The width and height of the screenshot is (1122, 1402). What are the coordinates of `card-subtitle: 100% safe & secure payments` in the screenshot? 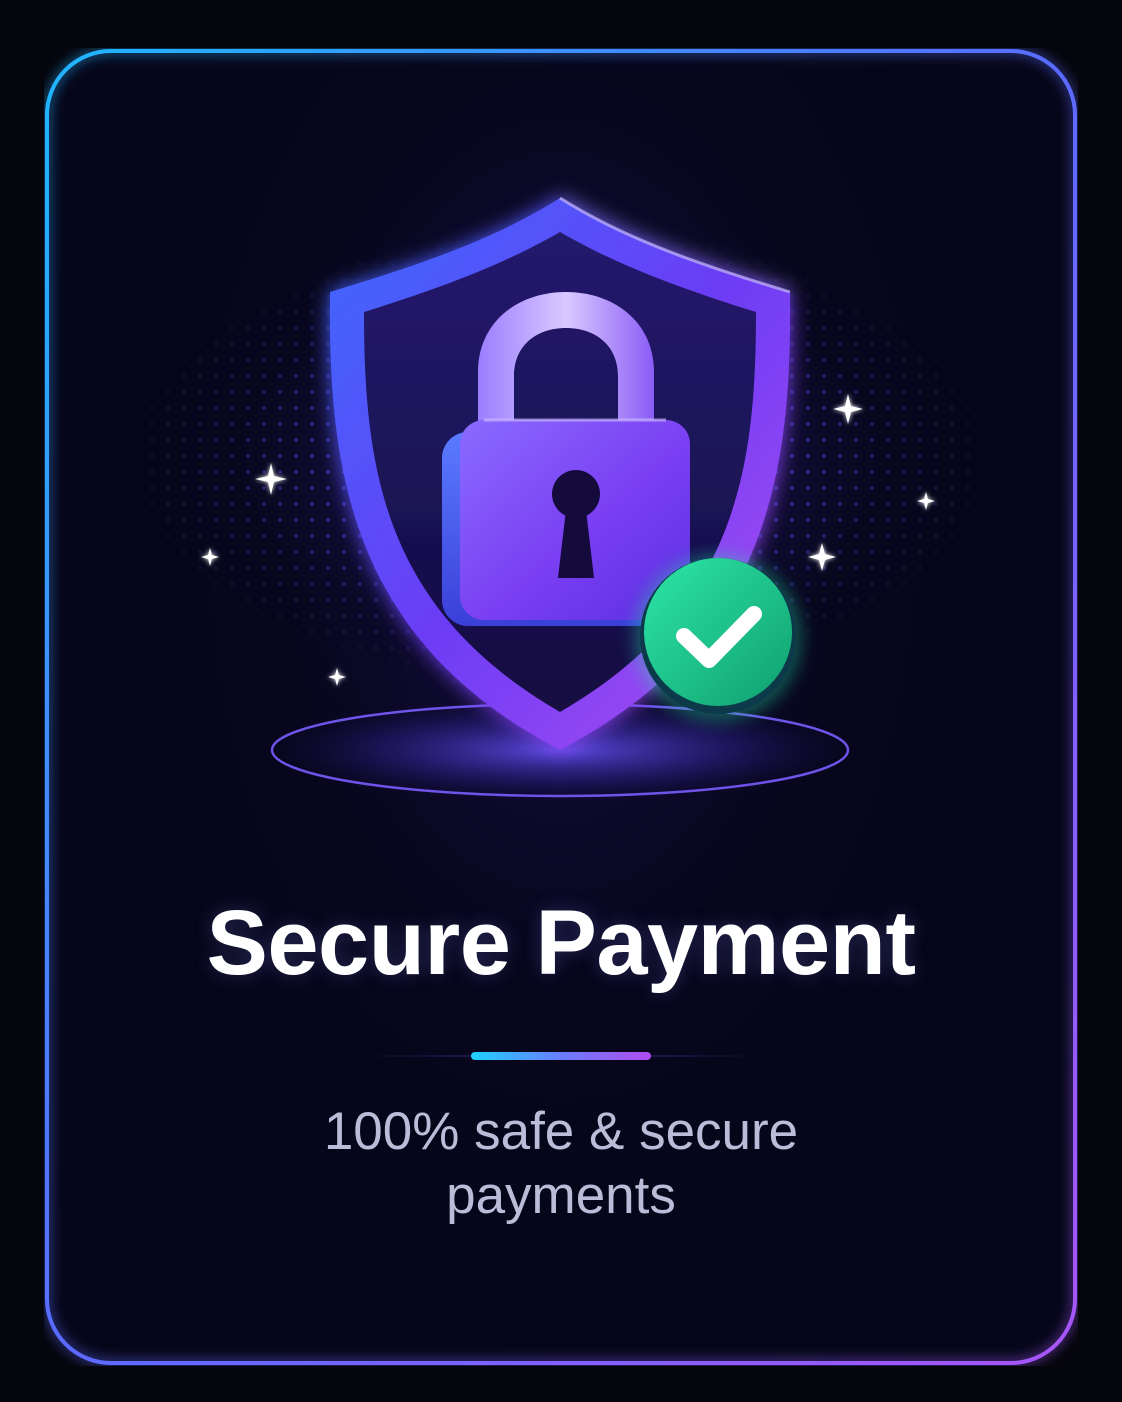 It's located at (561, 1163).